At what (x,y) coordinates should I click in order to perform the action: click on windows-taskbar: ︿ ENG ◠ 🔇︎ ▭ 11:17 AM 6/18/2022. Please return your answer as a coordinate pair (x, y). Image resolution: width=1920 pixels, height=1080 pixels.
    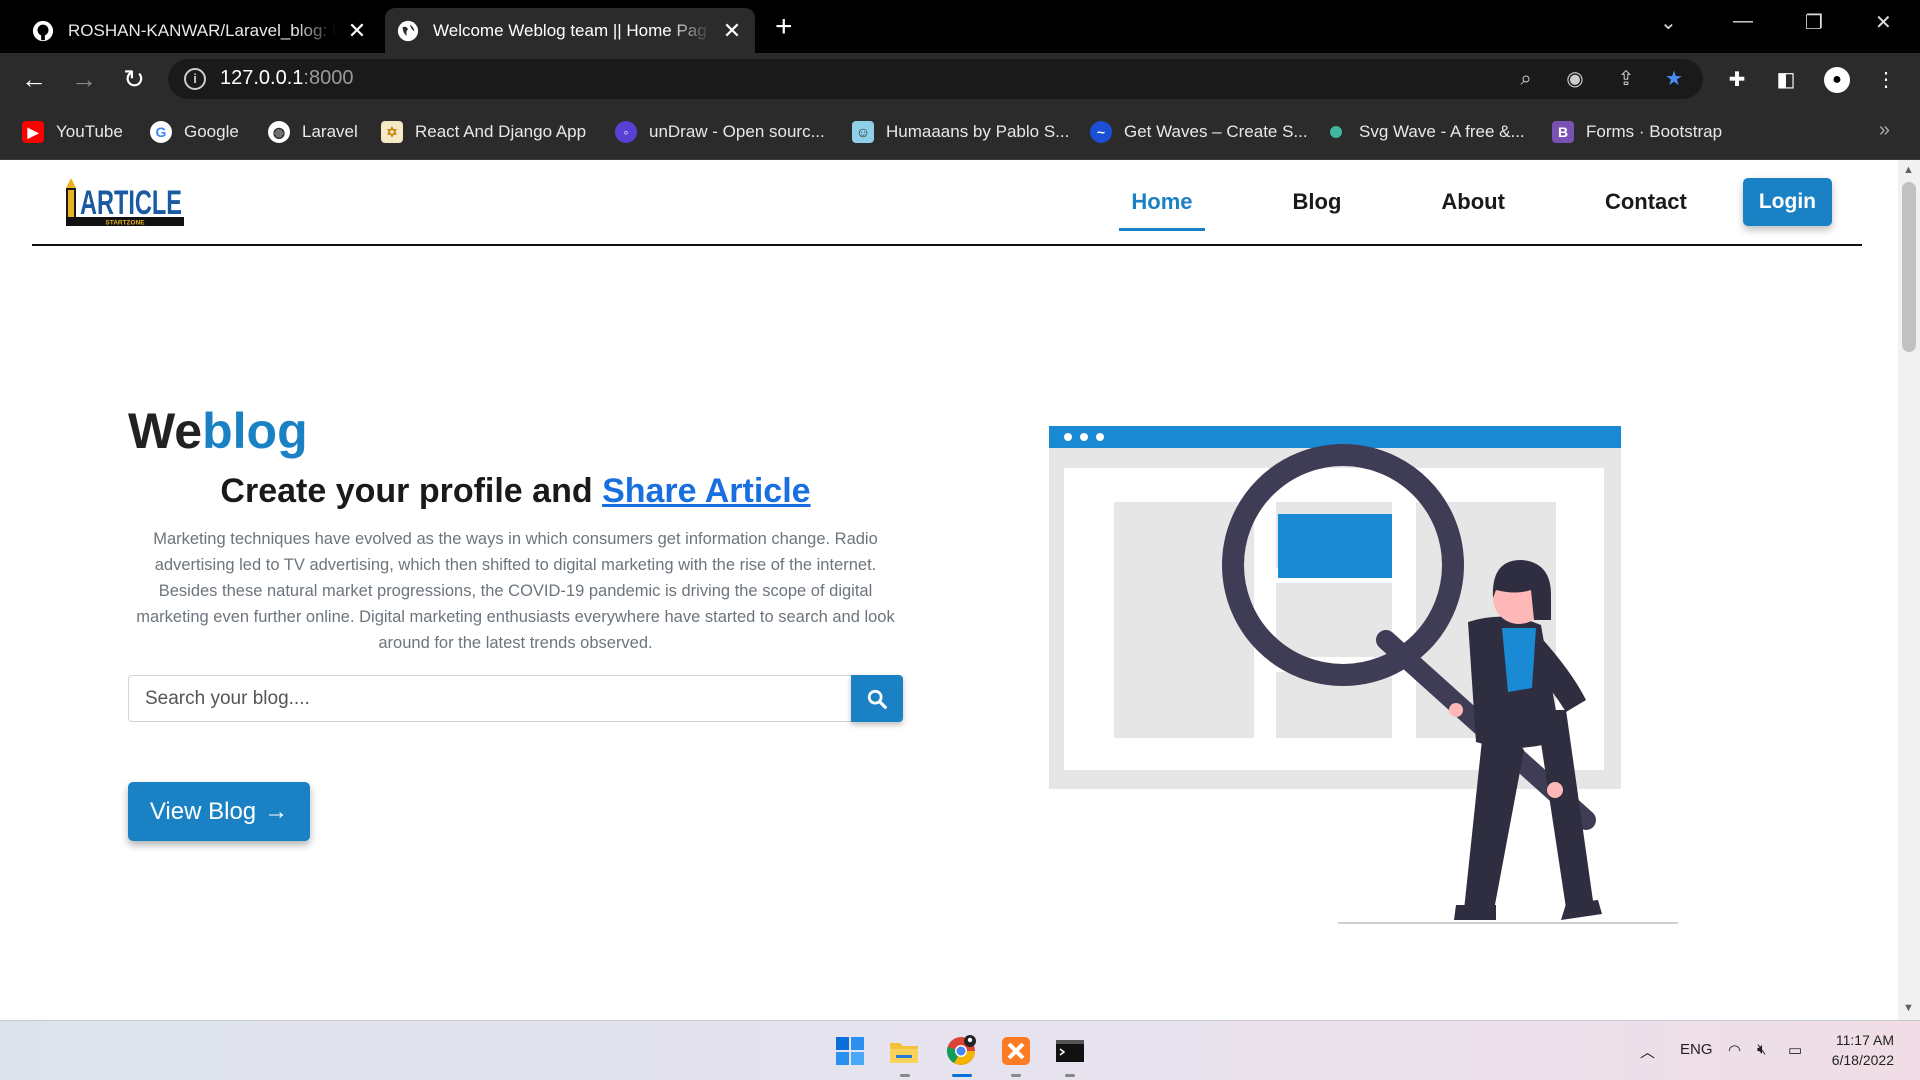
    Looking at the image, I should click on (960, 1050).